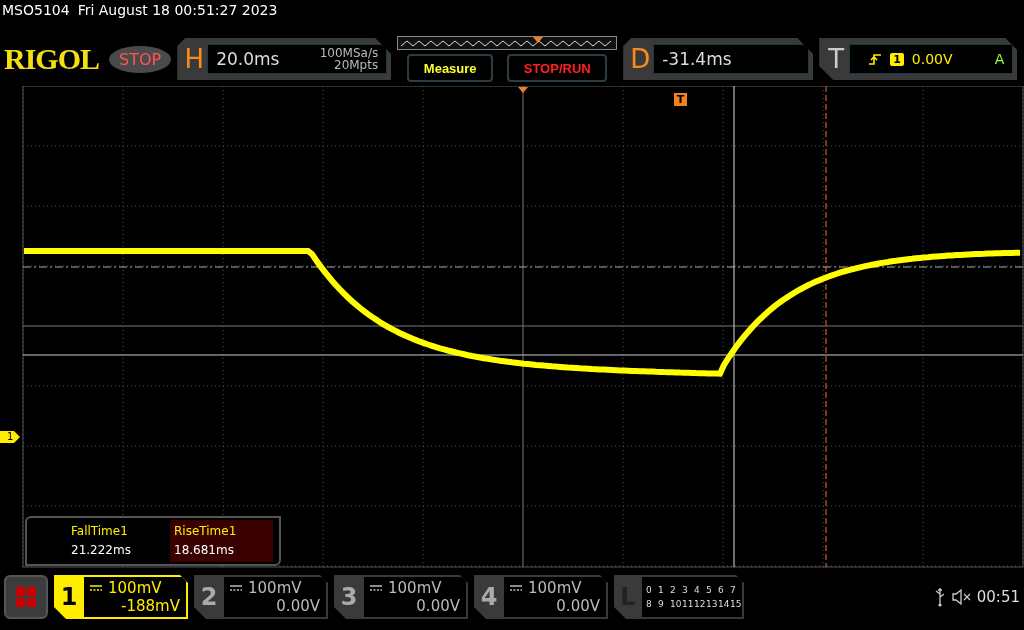 The width and height of the screenshot is (1024, 630). Describe the element at coordinates (688, 604) in the screenshot. I see `digital-channel-number: 11` at that location.